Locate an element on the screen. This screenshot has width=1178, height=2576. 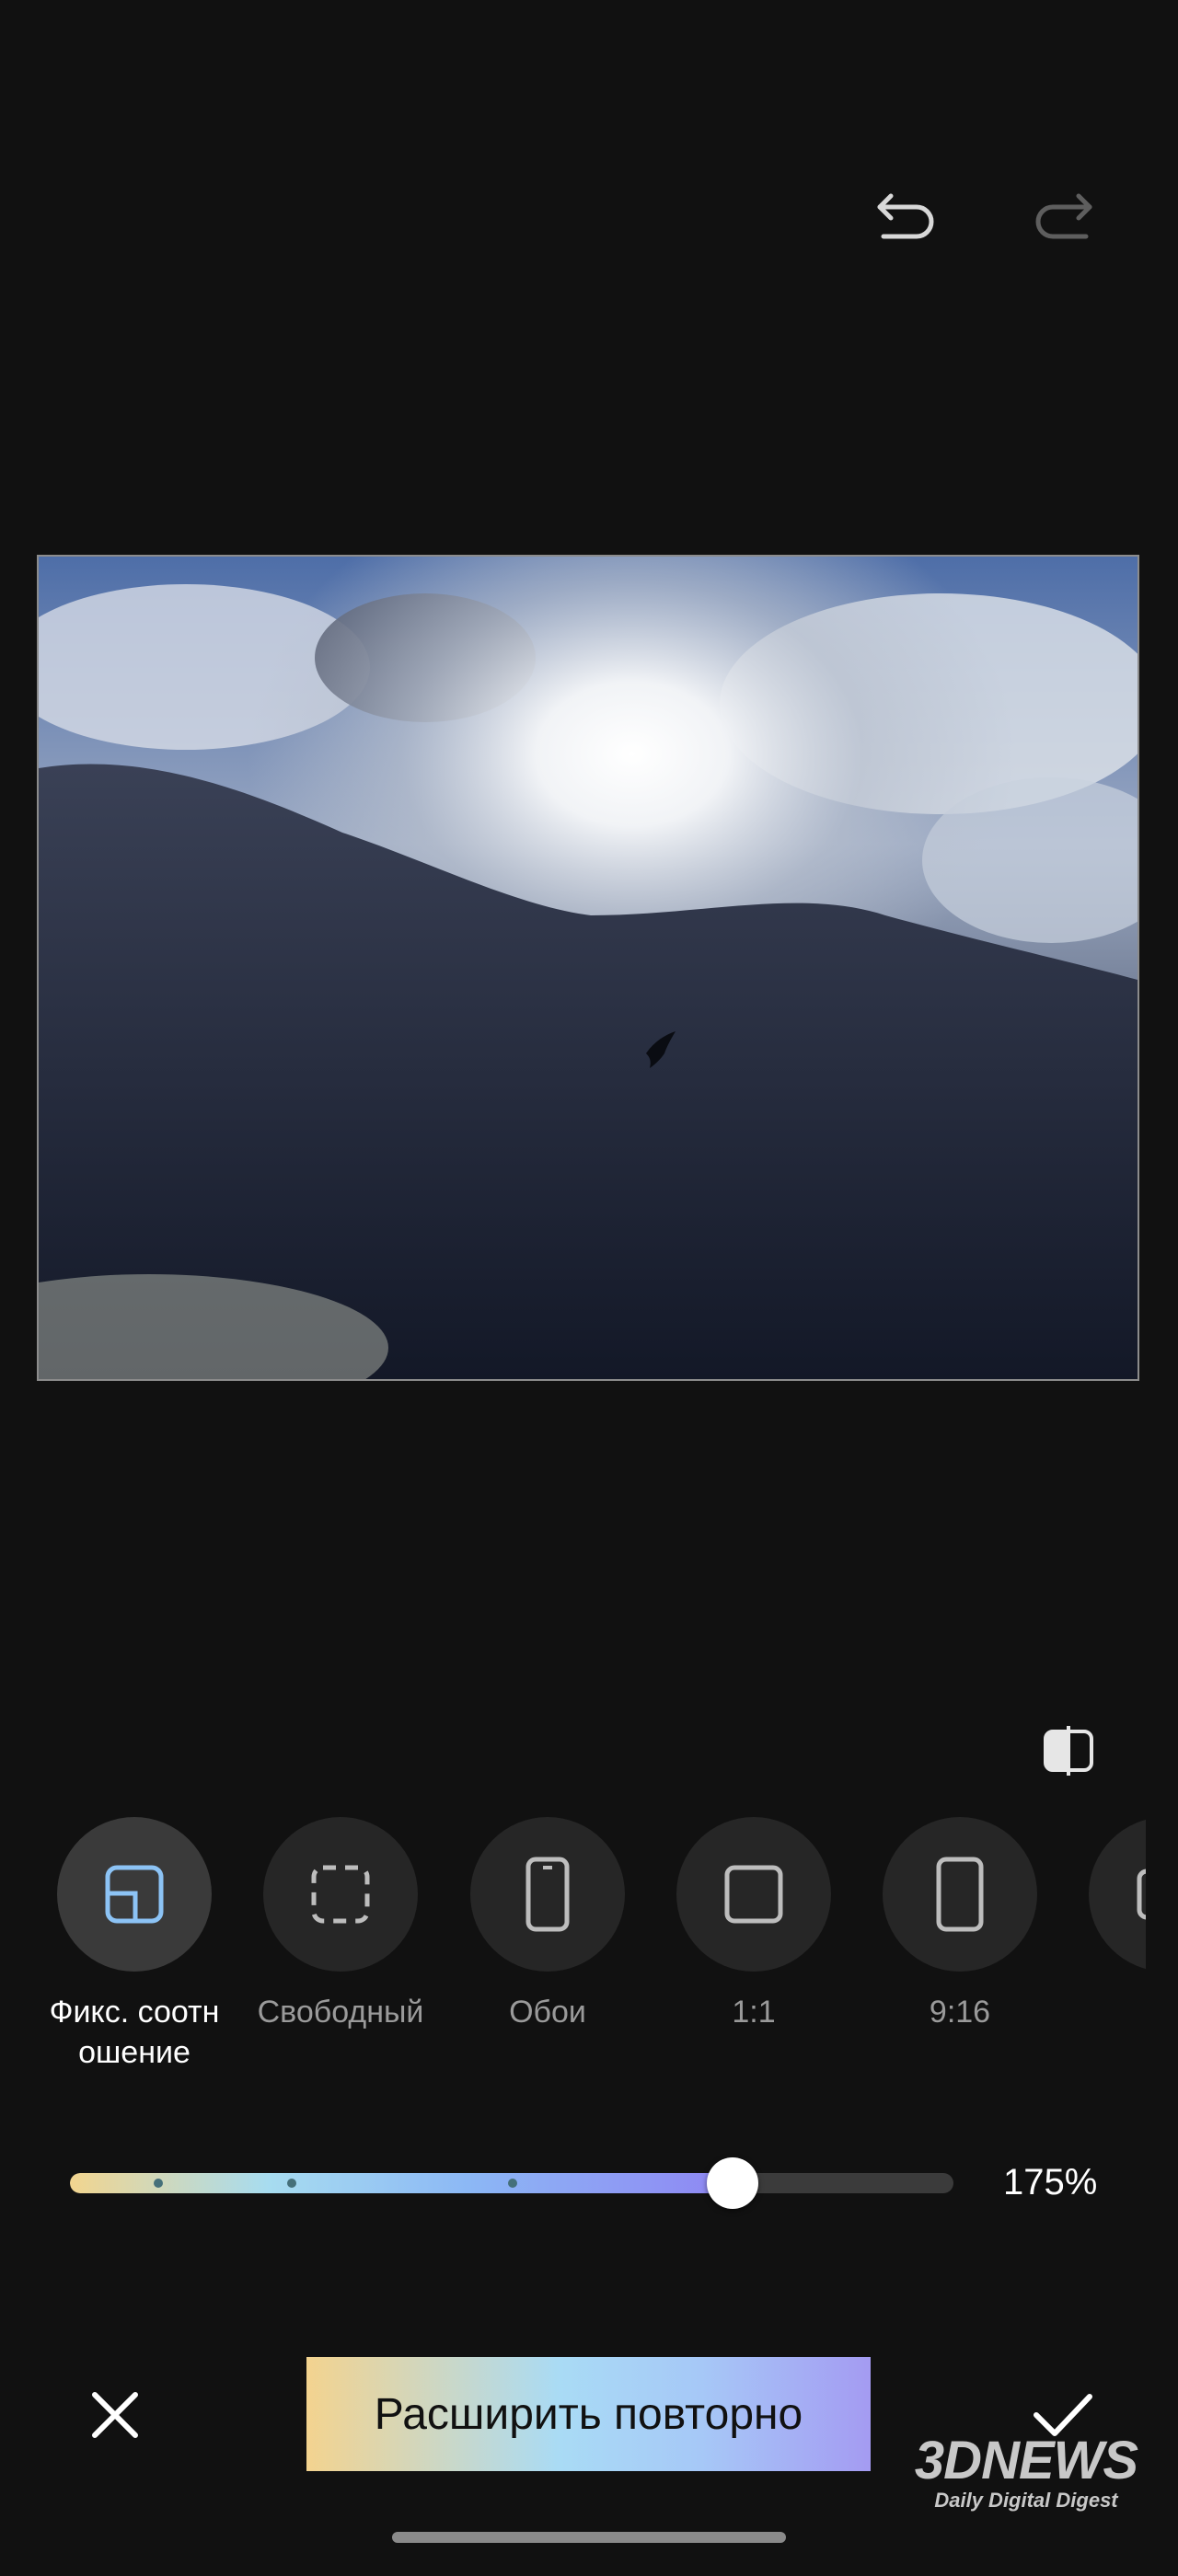
ratio-option-partial: 1 is located at coordinates (1110, 1924).